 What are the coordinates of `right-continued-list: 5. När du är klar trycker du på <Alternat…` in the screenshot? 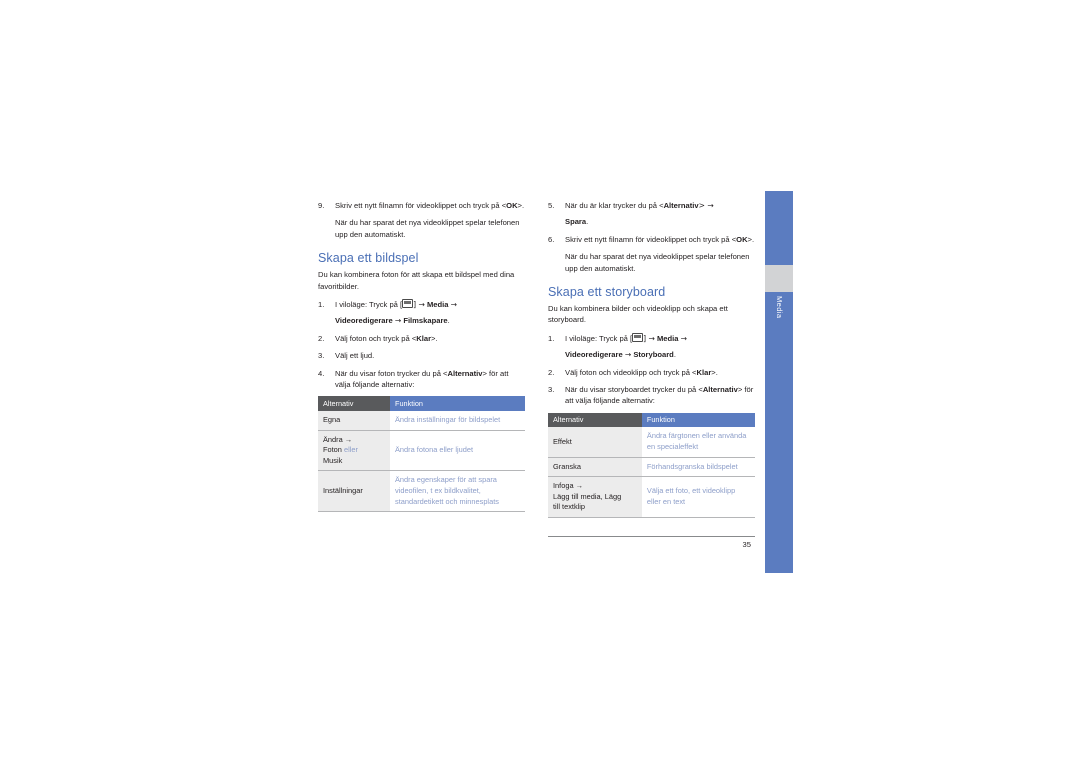 It's located at (651, 222).